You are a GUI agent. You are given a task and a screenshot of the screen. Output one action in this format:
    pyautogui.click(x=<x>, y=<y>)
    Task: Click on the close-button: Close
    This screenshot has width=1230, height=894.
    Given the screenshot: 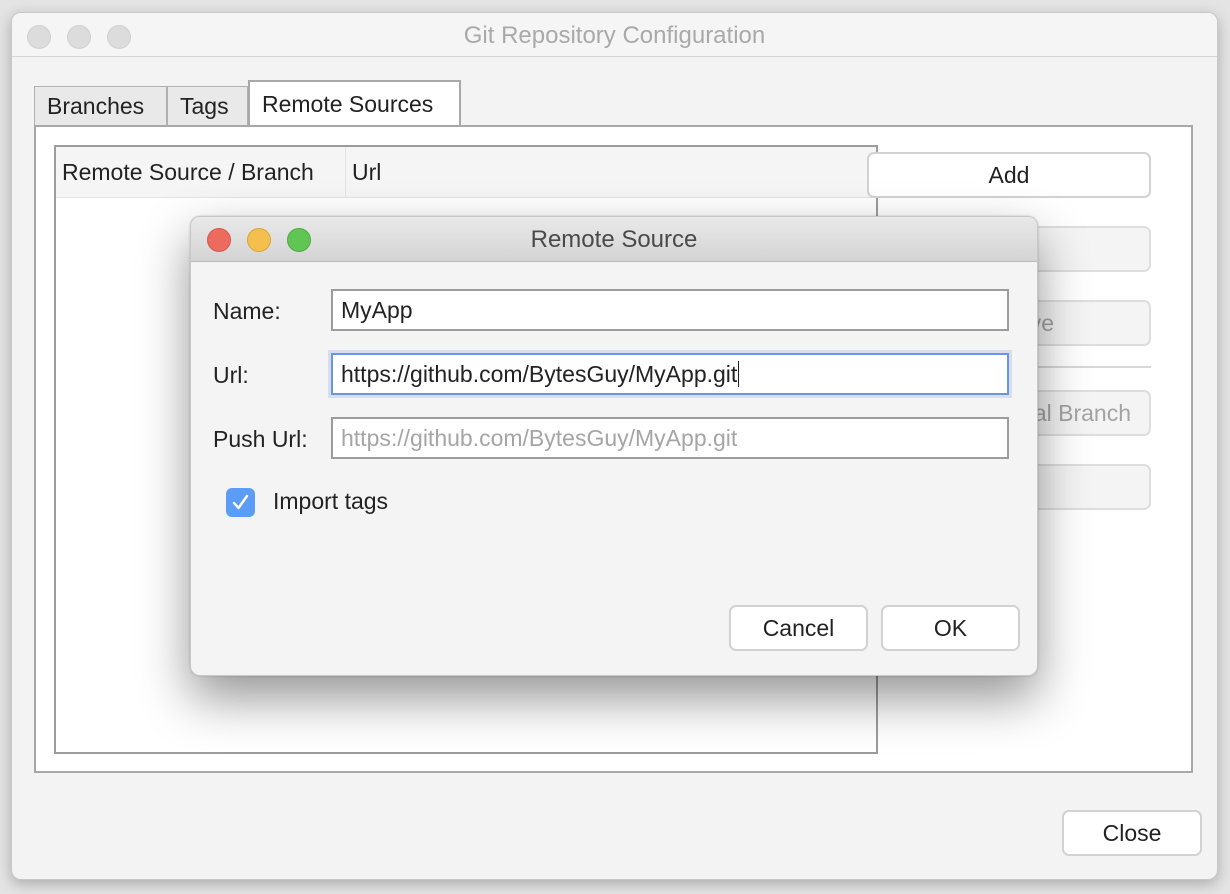 What is the action you would take?
    pyautogui.click(x=1132, y=833)
    